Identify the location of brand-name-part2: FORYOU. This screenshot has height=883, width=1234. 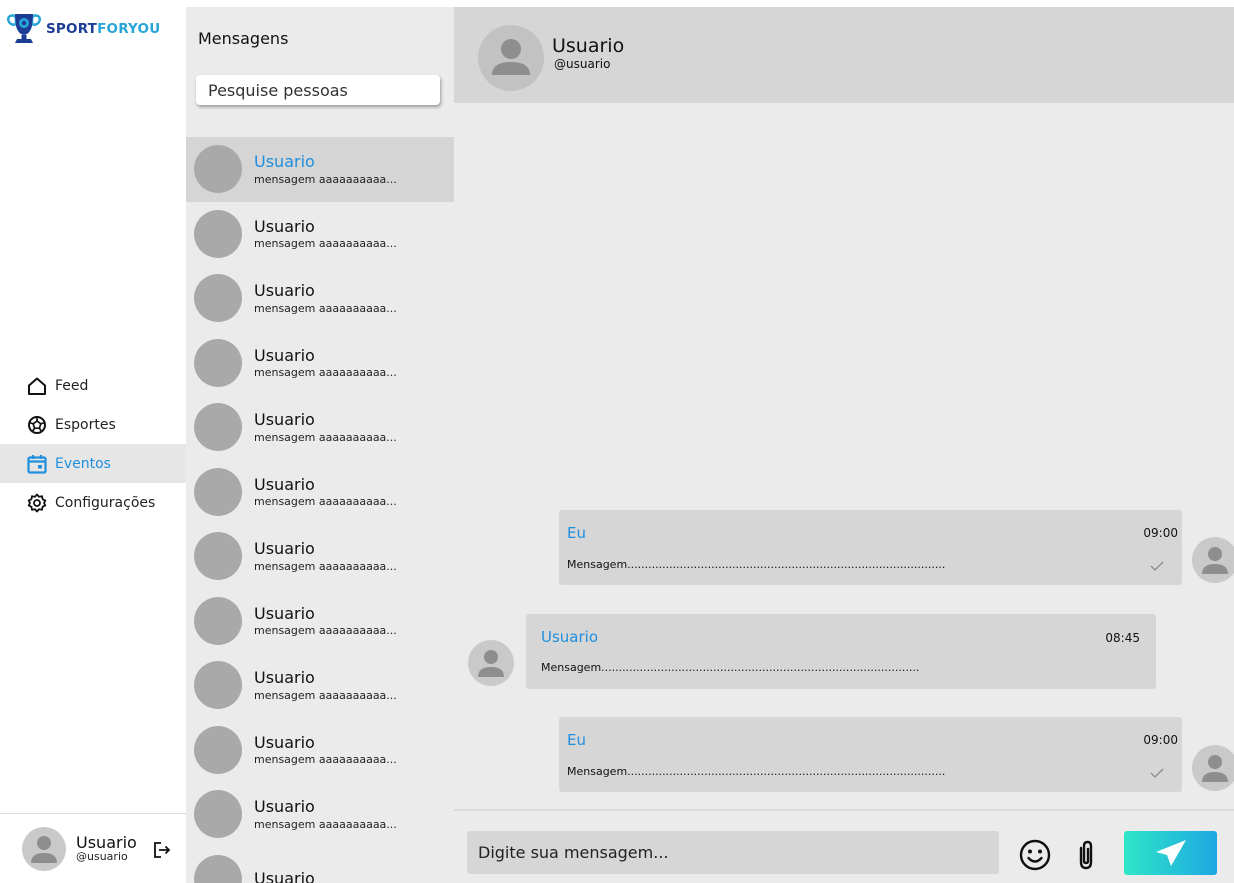
(129, 29).